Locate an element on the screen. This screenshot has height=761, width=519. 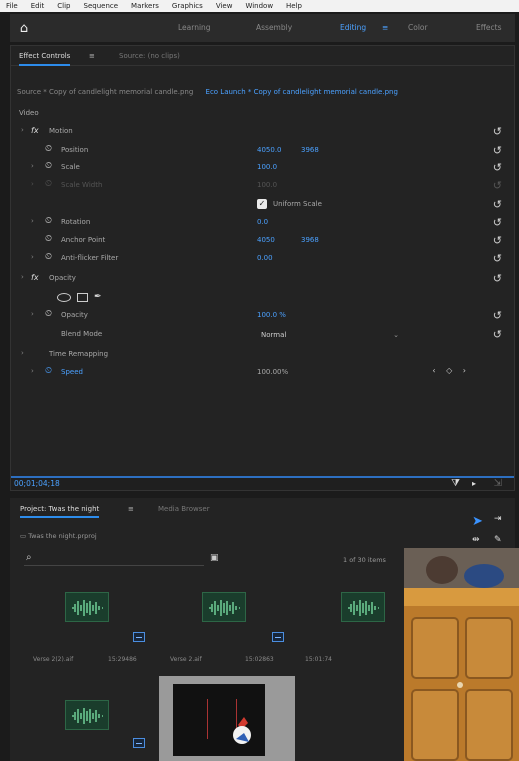
blend-mode-label: Blend Mode is located at coordinates (82, 334).